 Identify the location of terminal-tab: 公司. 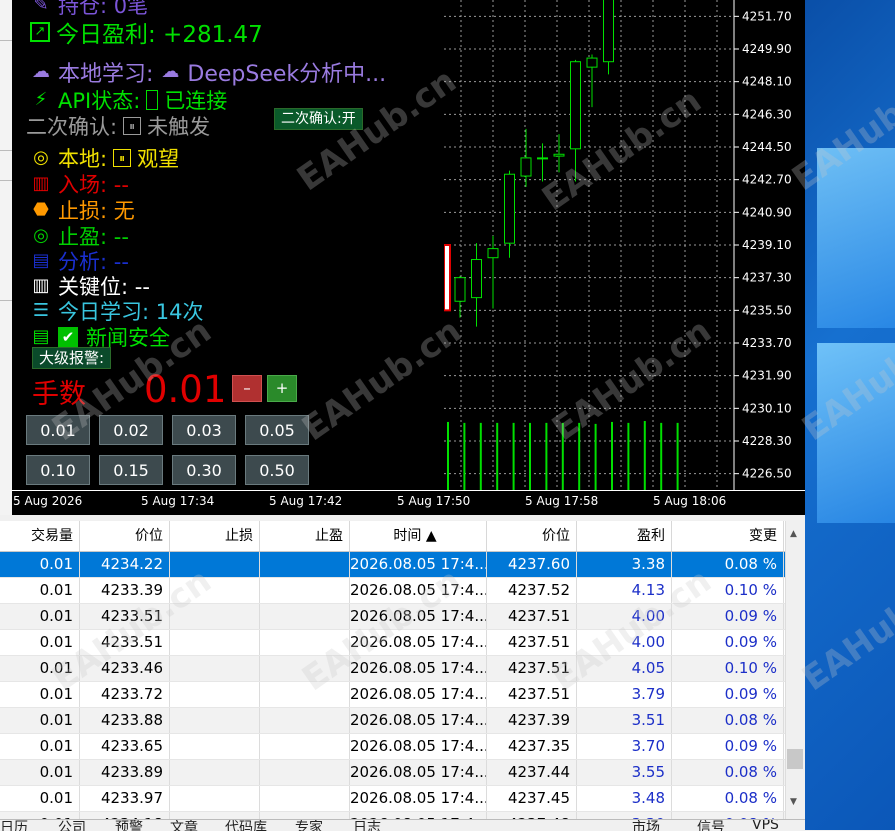
(72, 825).